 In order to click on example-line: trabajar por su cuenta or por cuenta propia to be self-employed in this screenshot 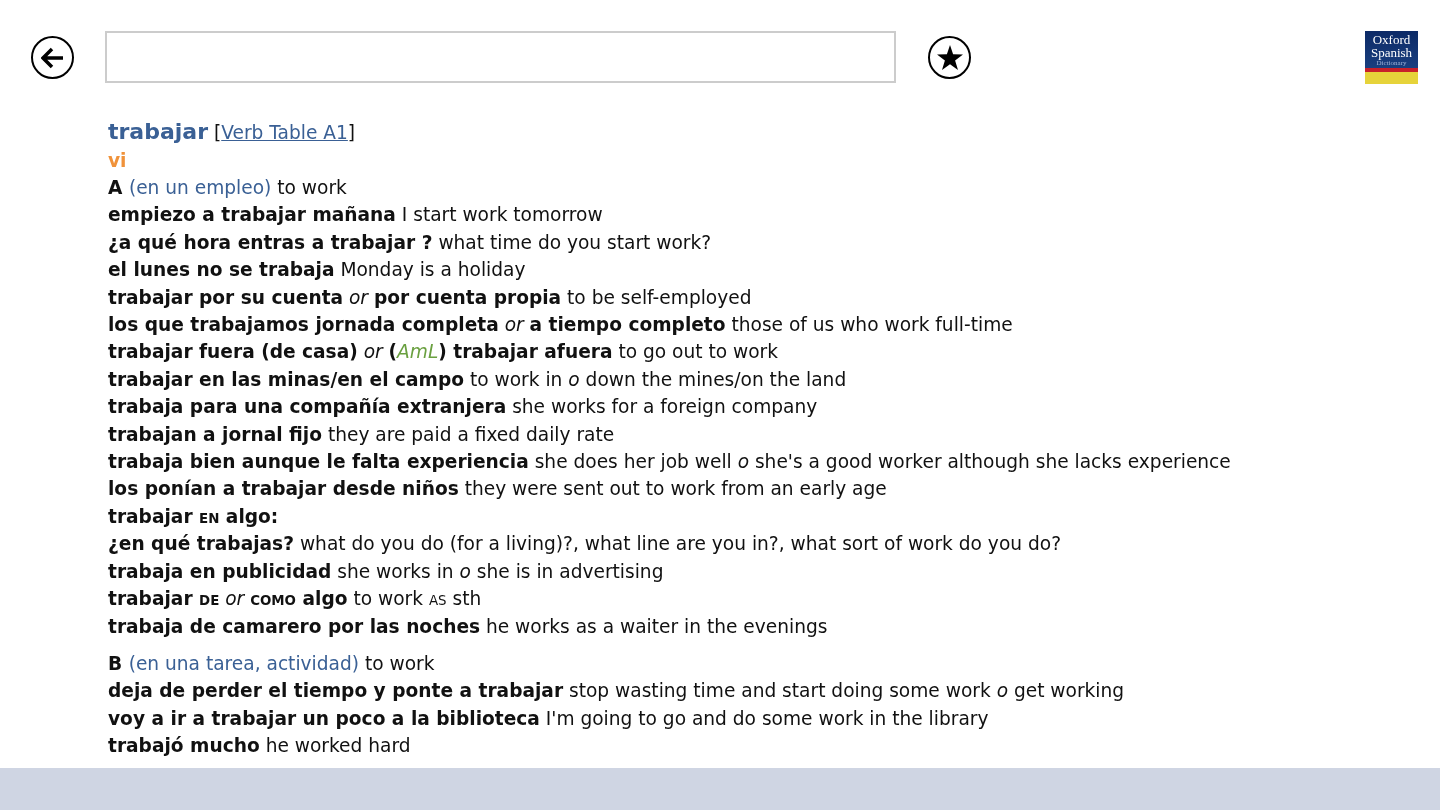, I will do `click(430, 297)`.